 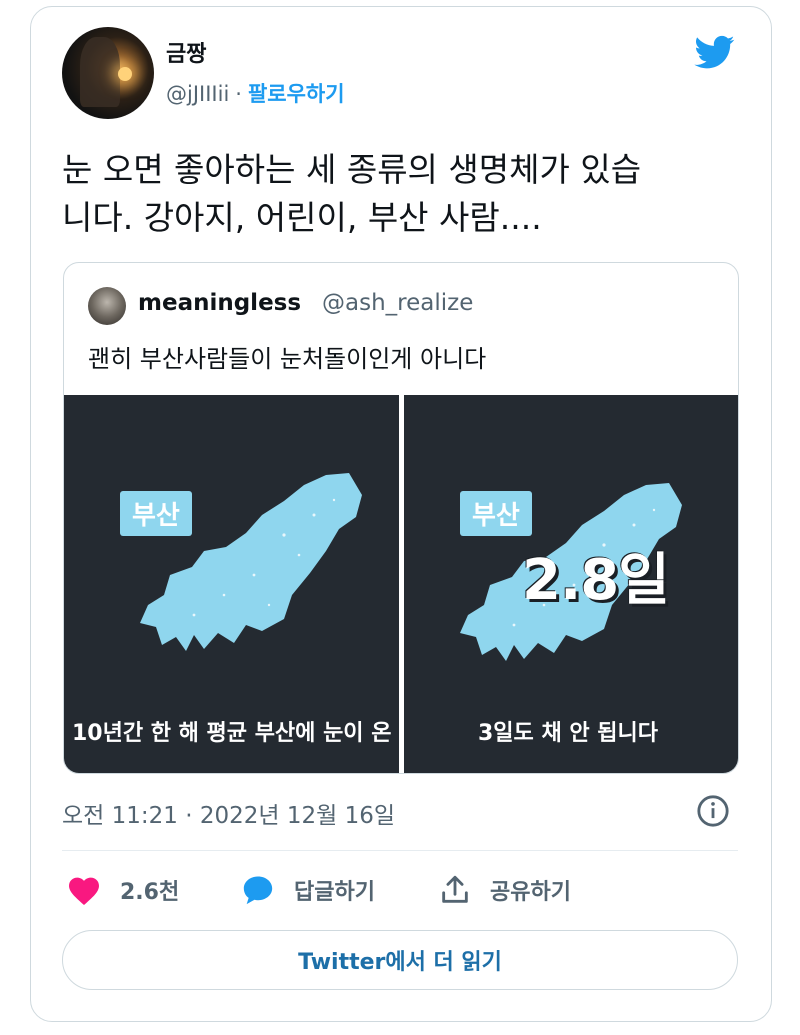 What do you see at coordinates (400, 960) in the screenshot?
I see `read-more-on-twitter-button: Twitter에서 더 읽기` at bounding box center [400, 960].